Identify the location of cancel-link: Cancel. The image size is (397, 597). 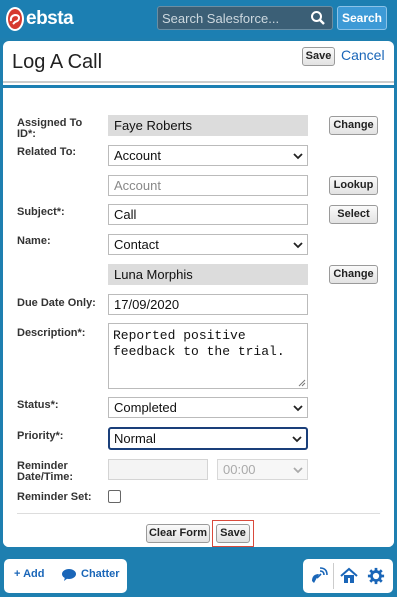
(363, 55).